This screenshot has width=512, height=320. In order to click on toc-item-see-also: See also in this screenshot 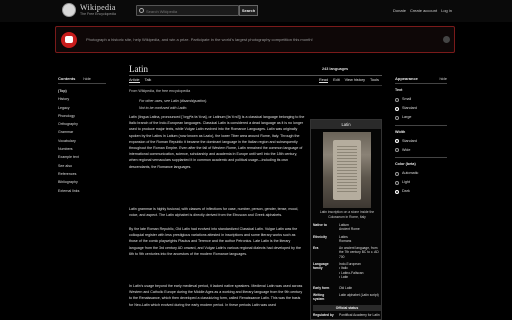, I will do `click(82, 166)`.